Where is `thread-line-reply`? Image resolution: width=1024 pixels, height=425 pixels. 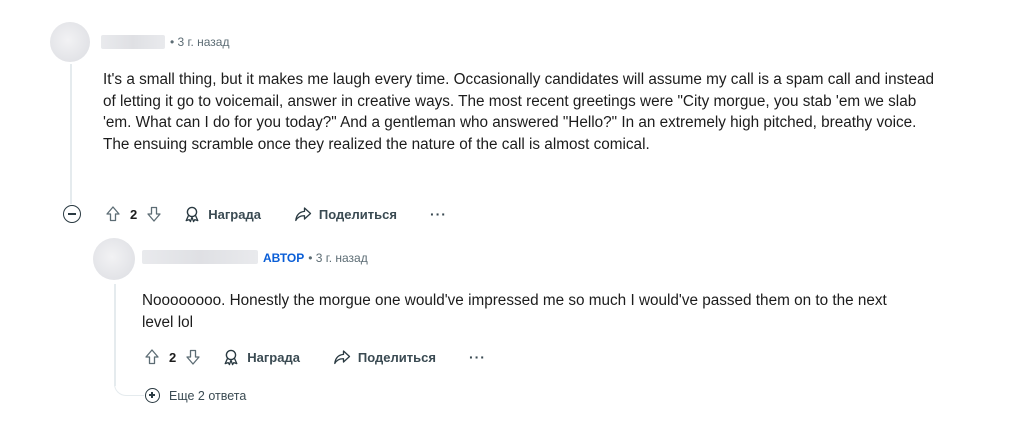 thread-line-reply is located at coordinates (115, 335).